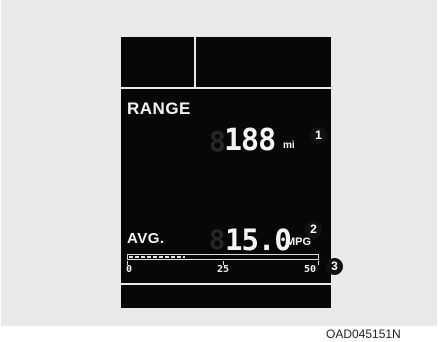 The image size is (439, 342). I want to click on range-unit: mi, so click(289, 145).